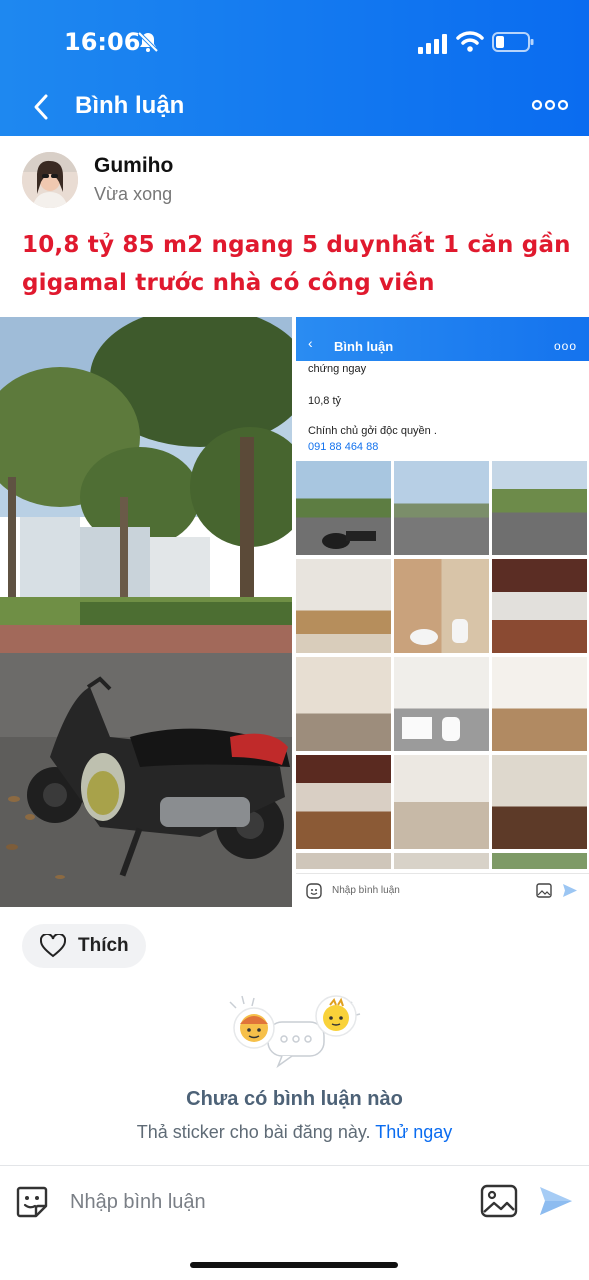 The image size is (589, 1280). What do you see at coordinates (366, 890) in the screenshot?
I see `embedded-compose-placeholder: Nhập bình luận` at bounding box center [366, 890].